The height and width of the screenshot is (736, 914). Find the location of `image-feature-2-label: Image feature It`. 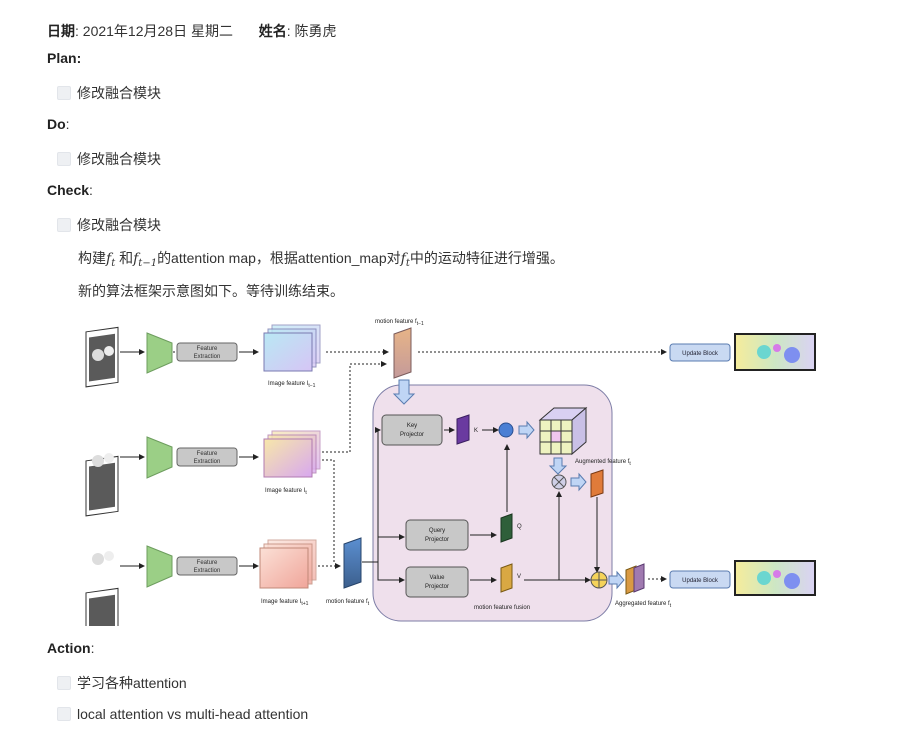

image-feature-2-label: Image feature It is located at coordinates (286, 492).